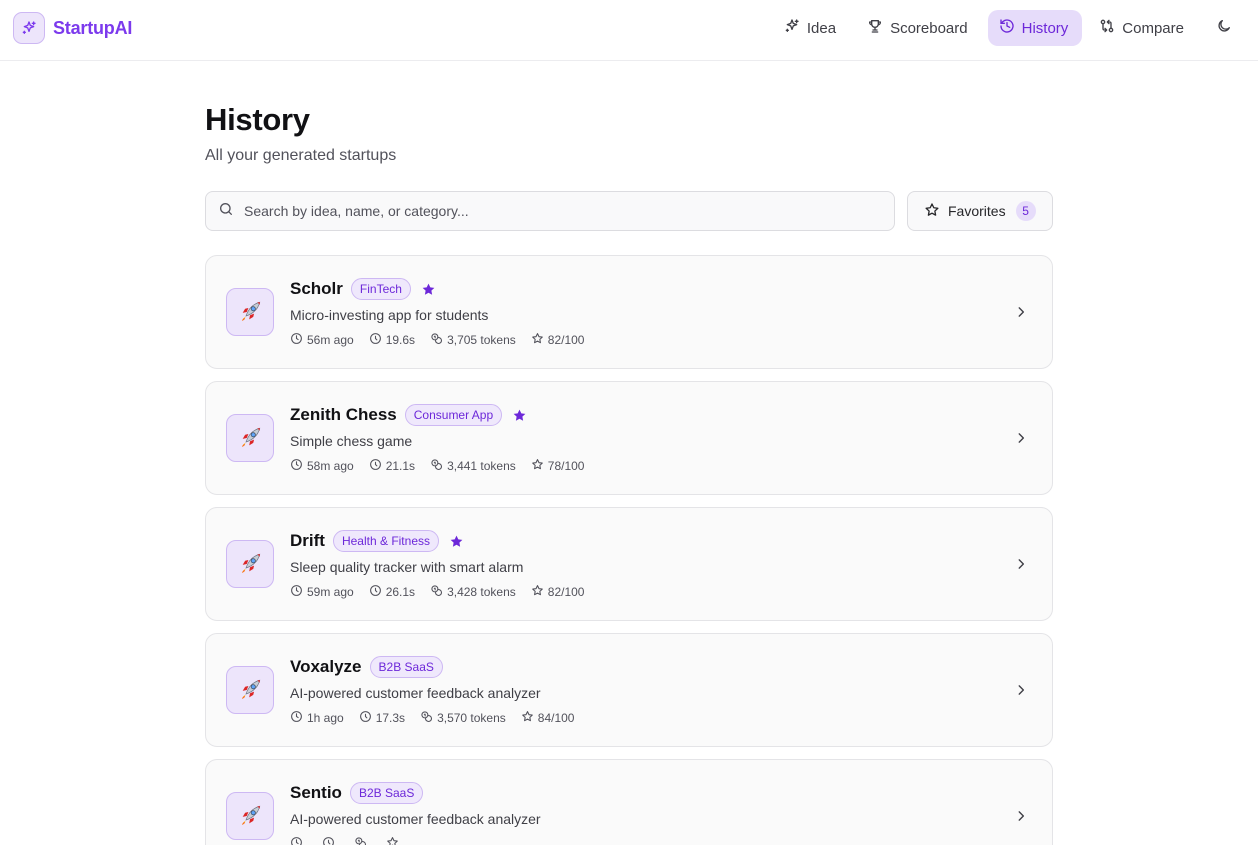 Image resolution: width=1258 pixels, height=845 pixels. I want to click on meta-age-text: 1h ago, so click(325, 718).